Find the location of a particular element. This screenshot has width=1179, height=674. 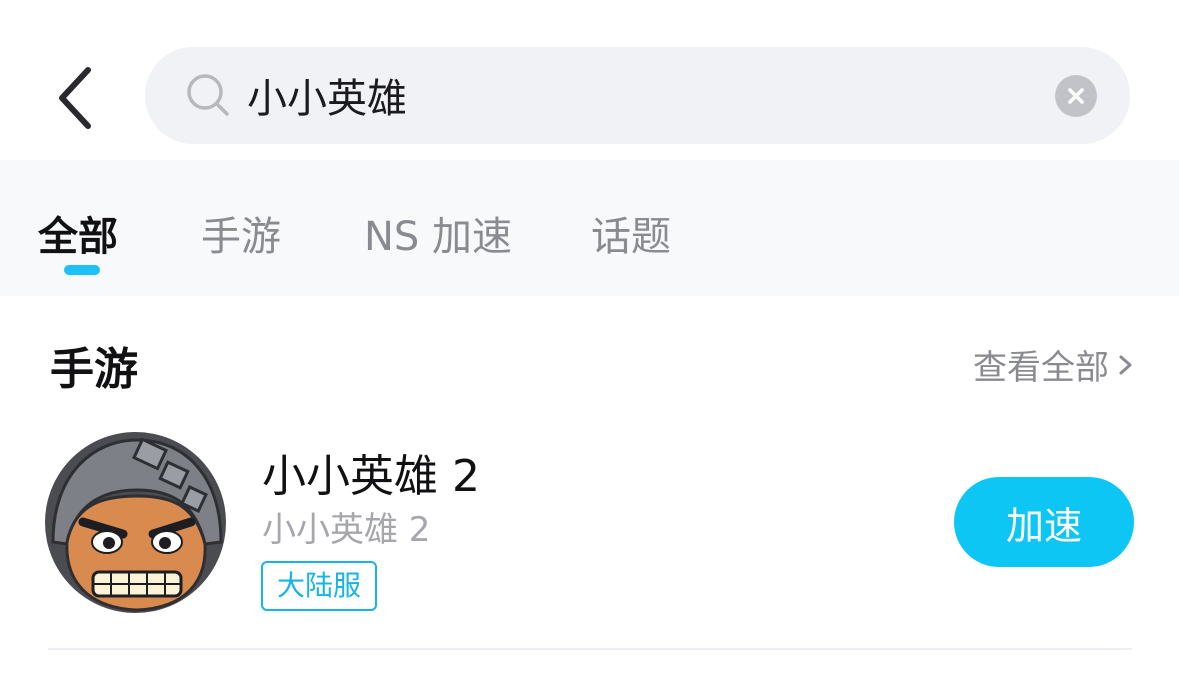

chevron-right-icon is located at coordinates (1125, 364).